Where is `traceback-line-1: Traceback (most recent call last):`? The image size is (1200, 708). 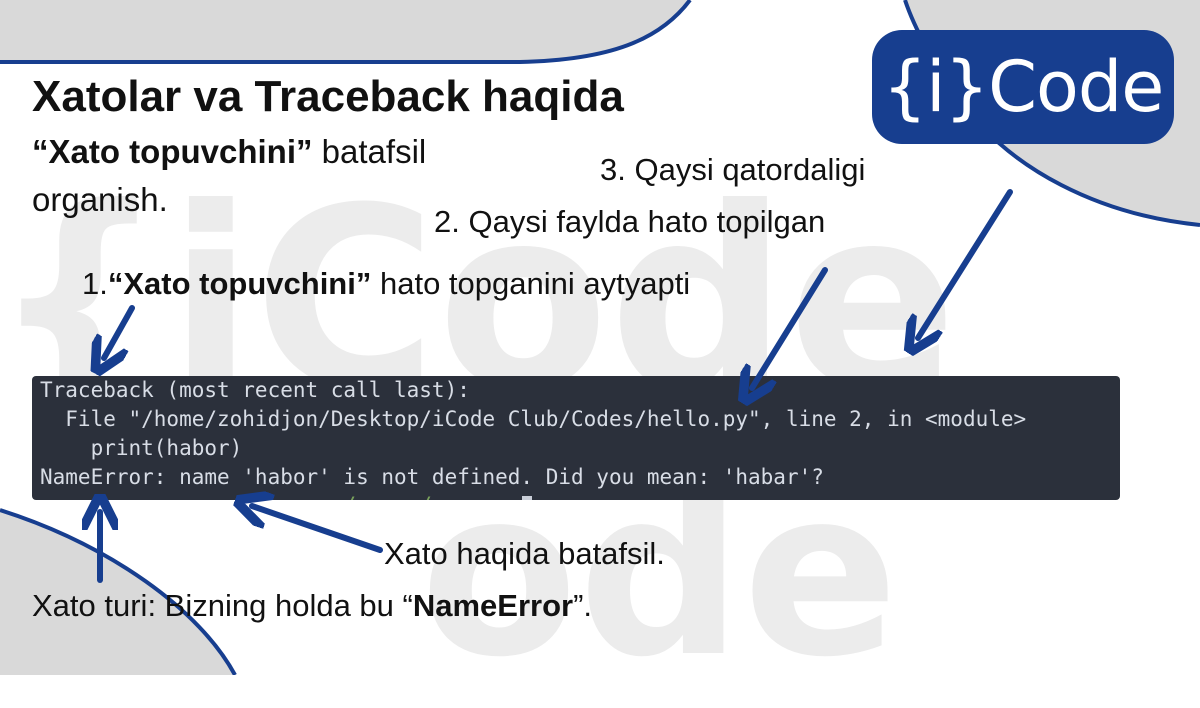
traceback-line-1: Traceback (most recent call last): is located at coordinates (255, 390).